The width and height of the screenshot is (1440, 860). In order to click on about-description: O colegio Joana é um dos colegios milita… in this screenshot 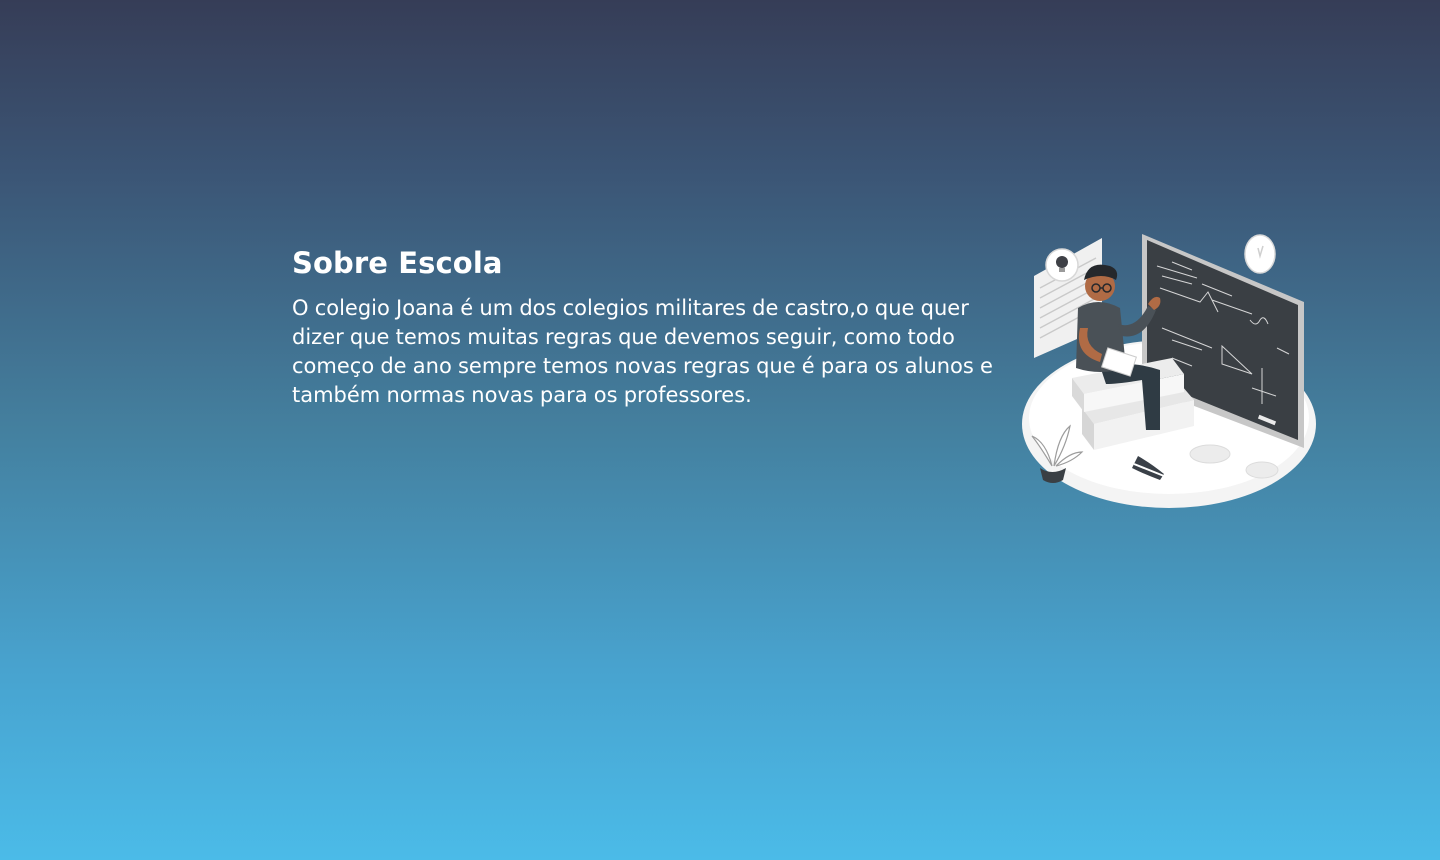, I will do `click(642, 351)`.